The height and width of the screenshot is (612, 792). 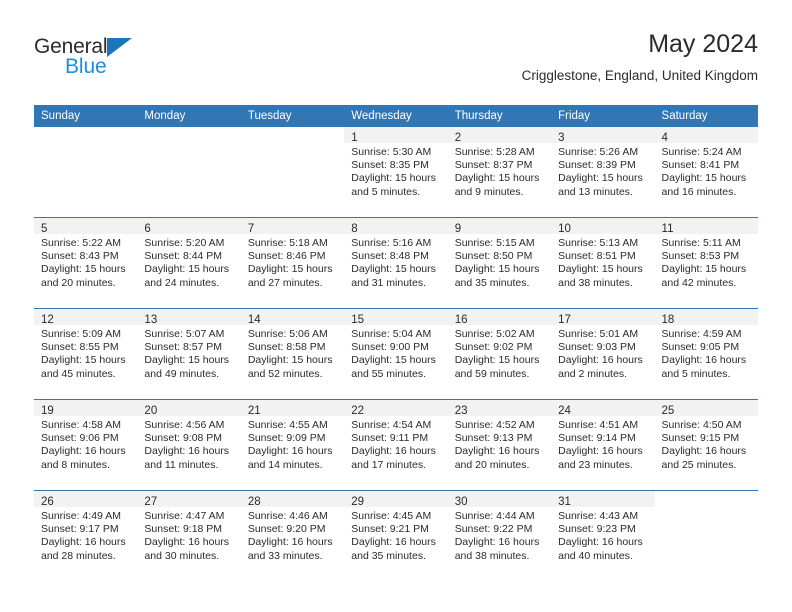 I want to click on day-number-band: 2, so click(x=499, y=135).